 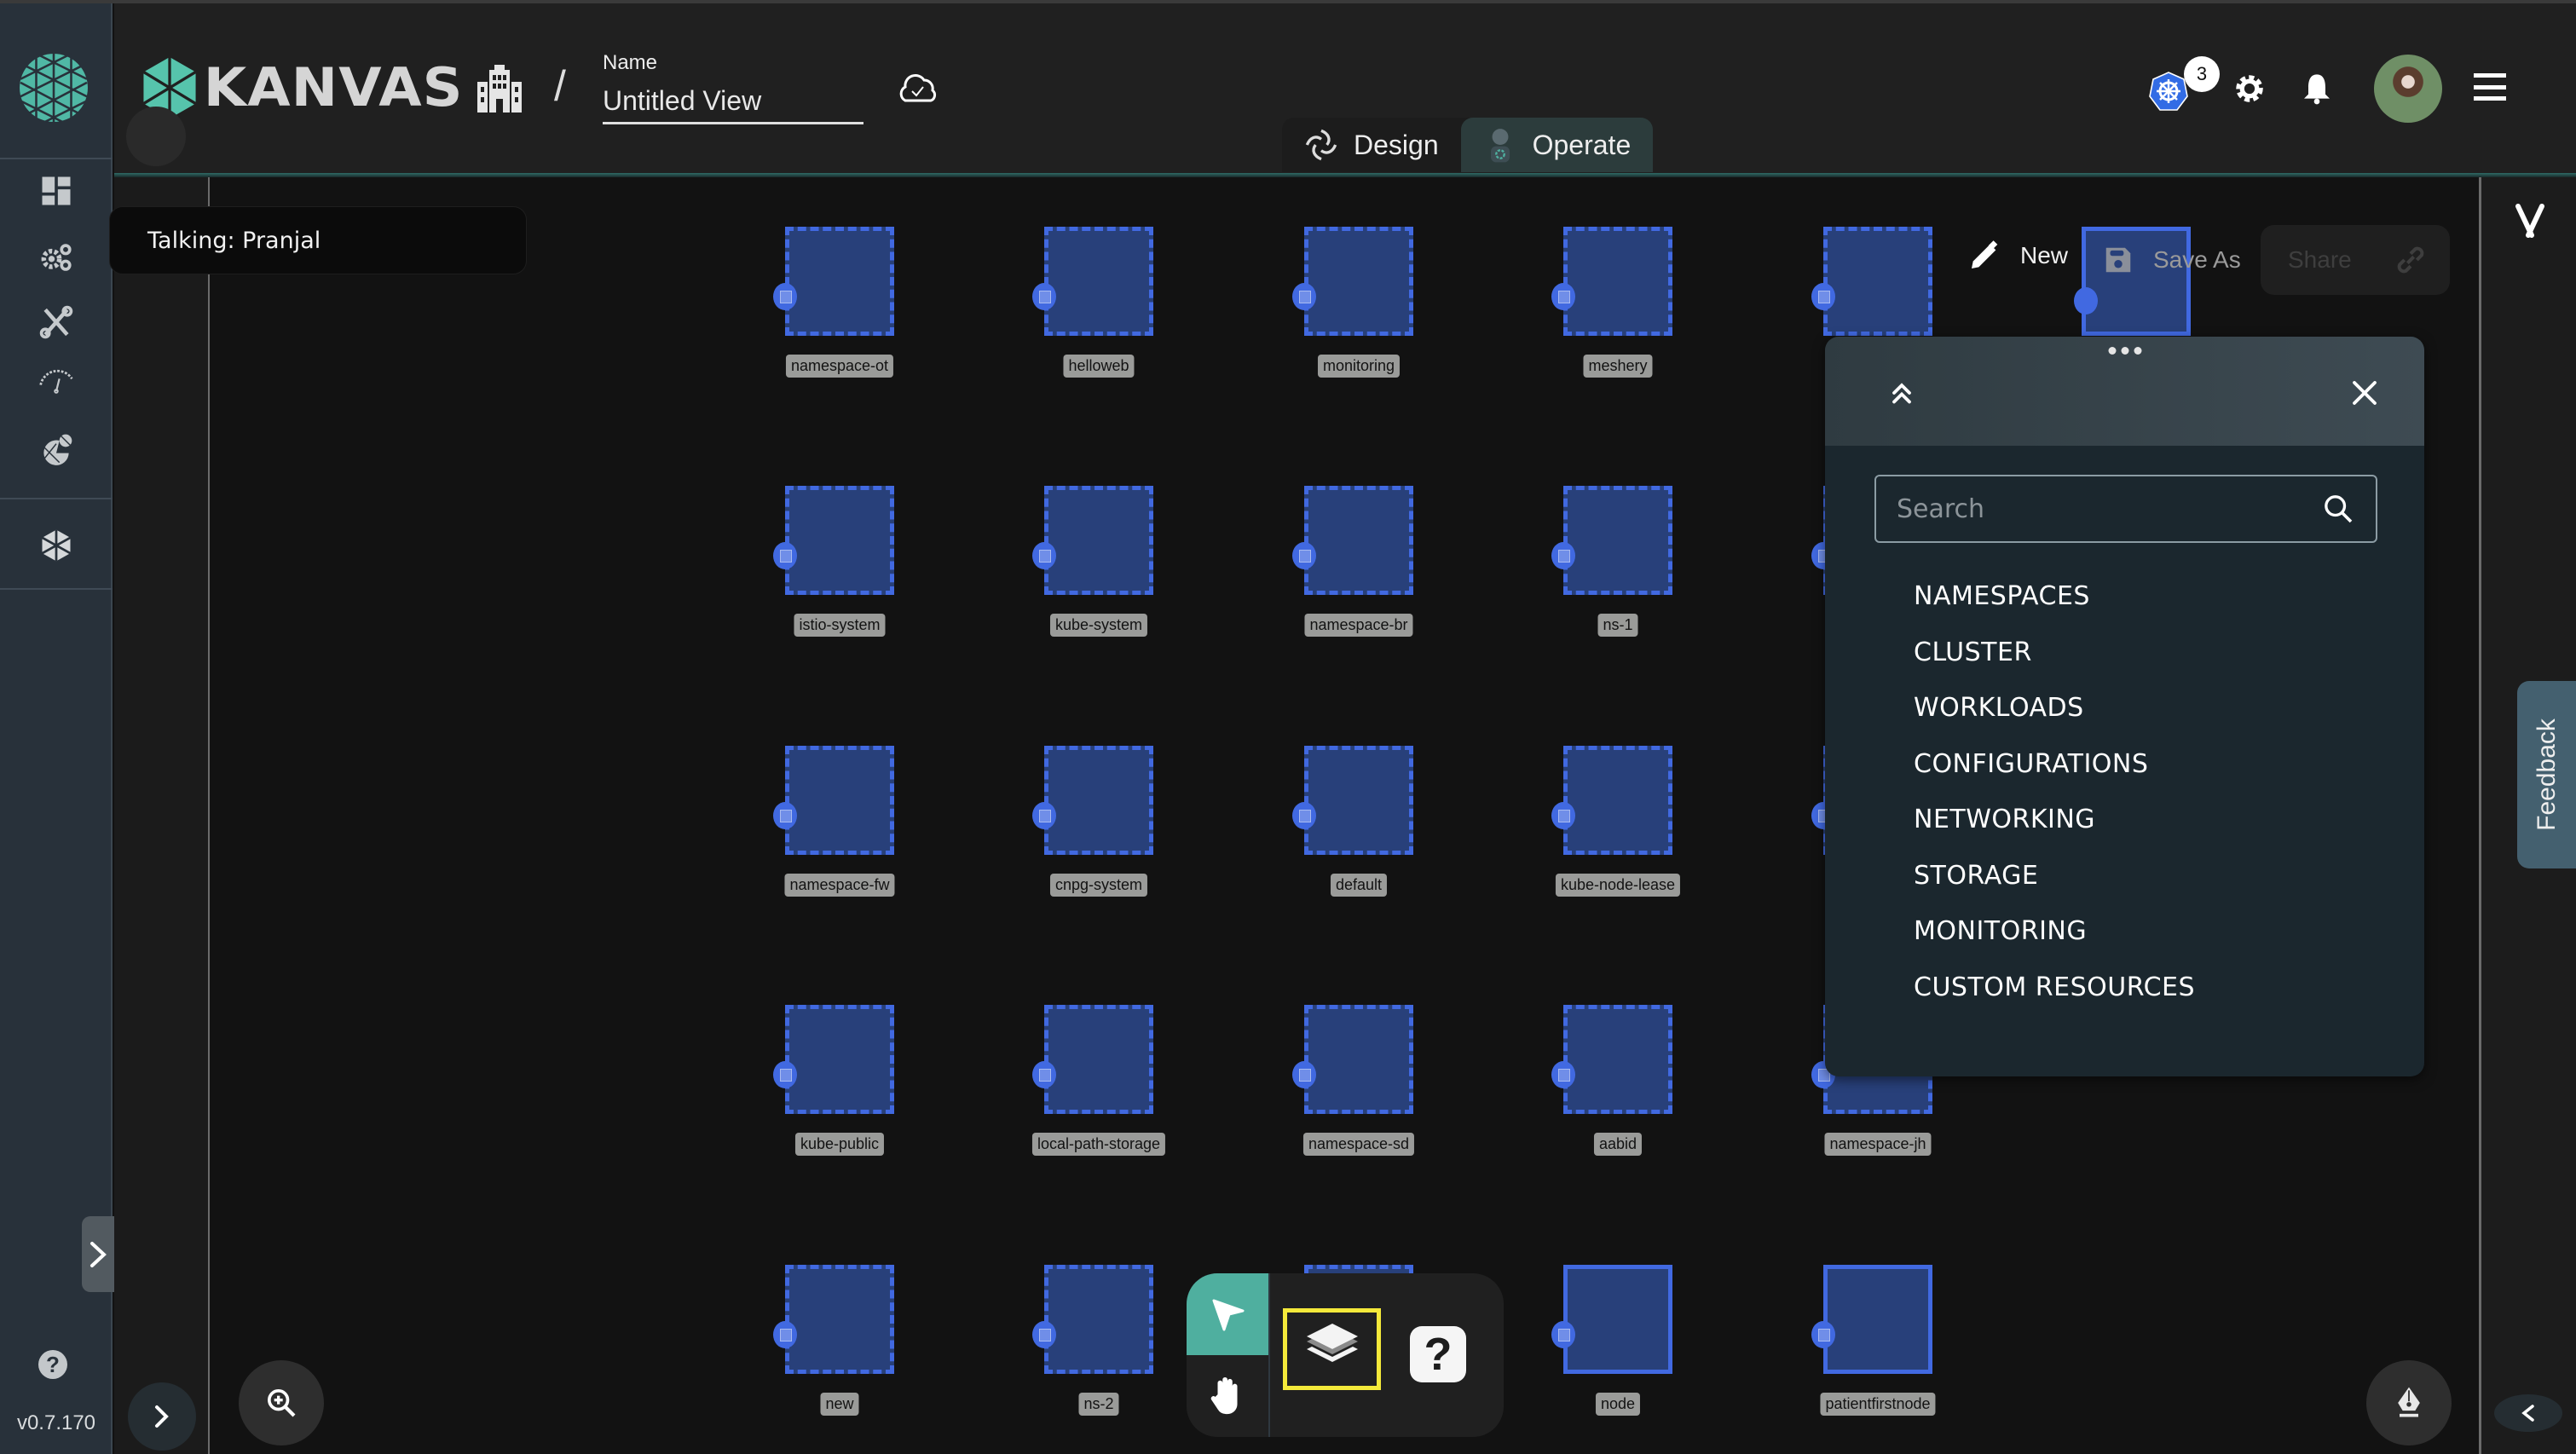 What do you see at coordinates (2528, 1413) in the screenshot?
I see `collapse-right-rail-button` at bounding box center [2528, 1413].